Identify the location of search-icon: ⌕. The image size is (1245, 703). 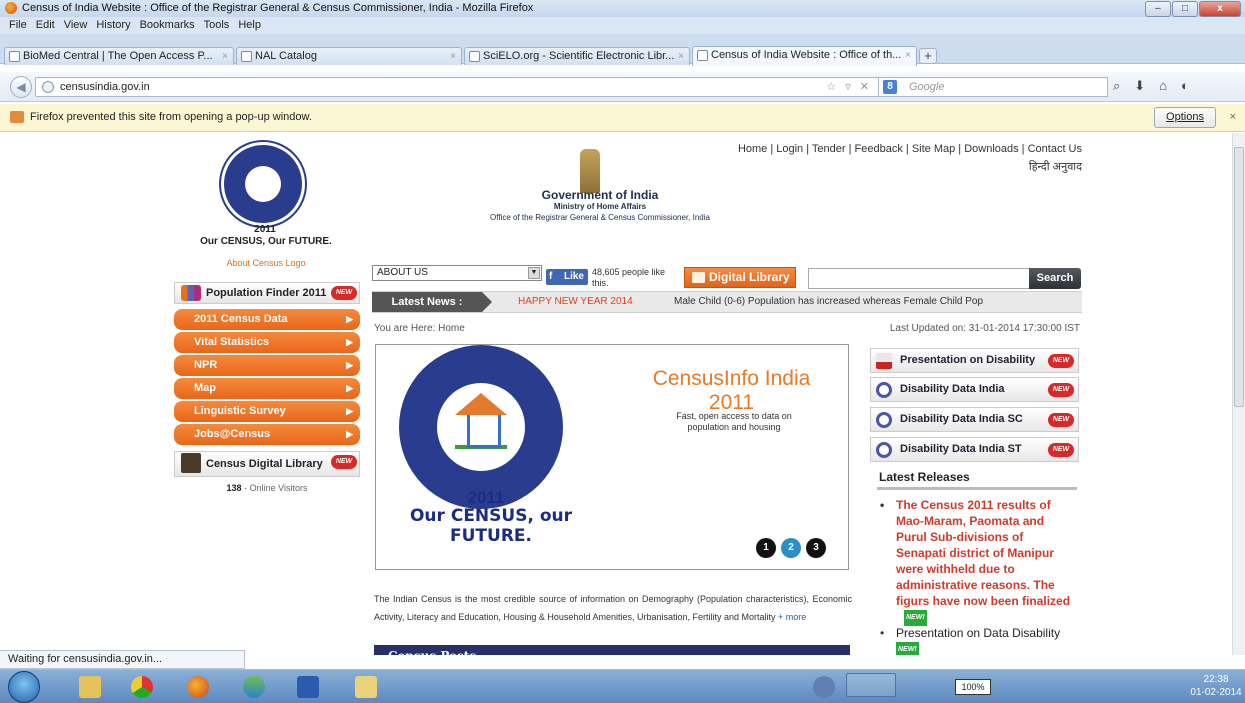
(1116, 86).